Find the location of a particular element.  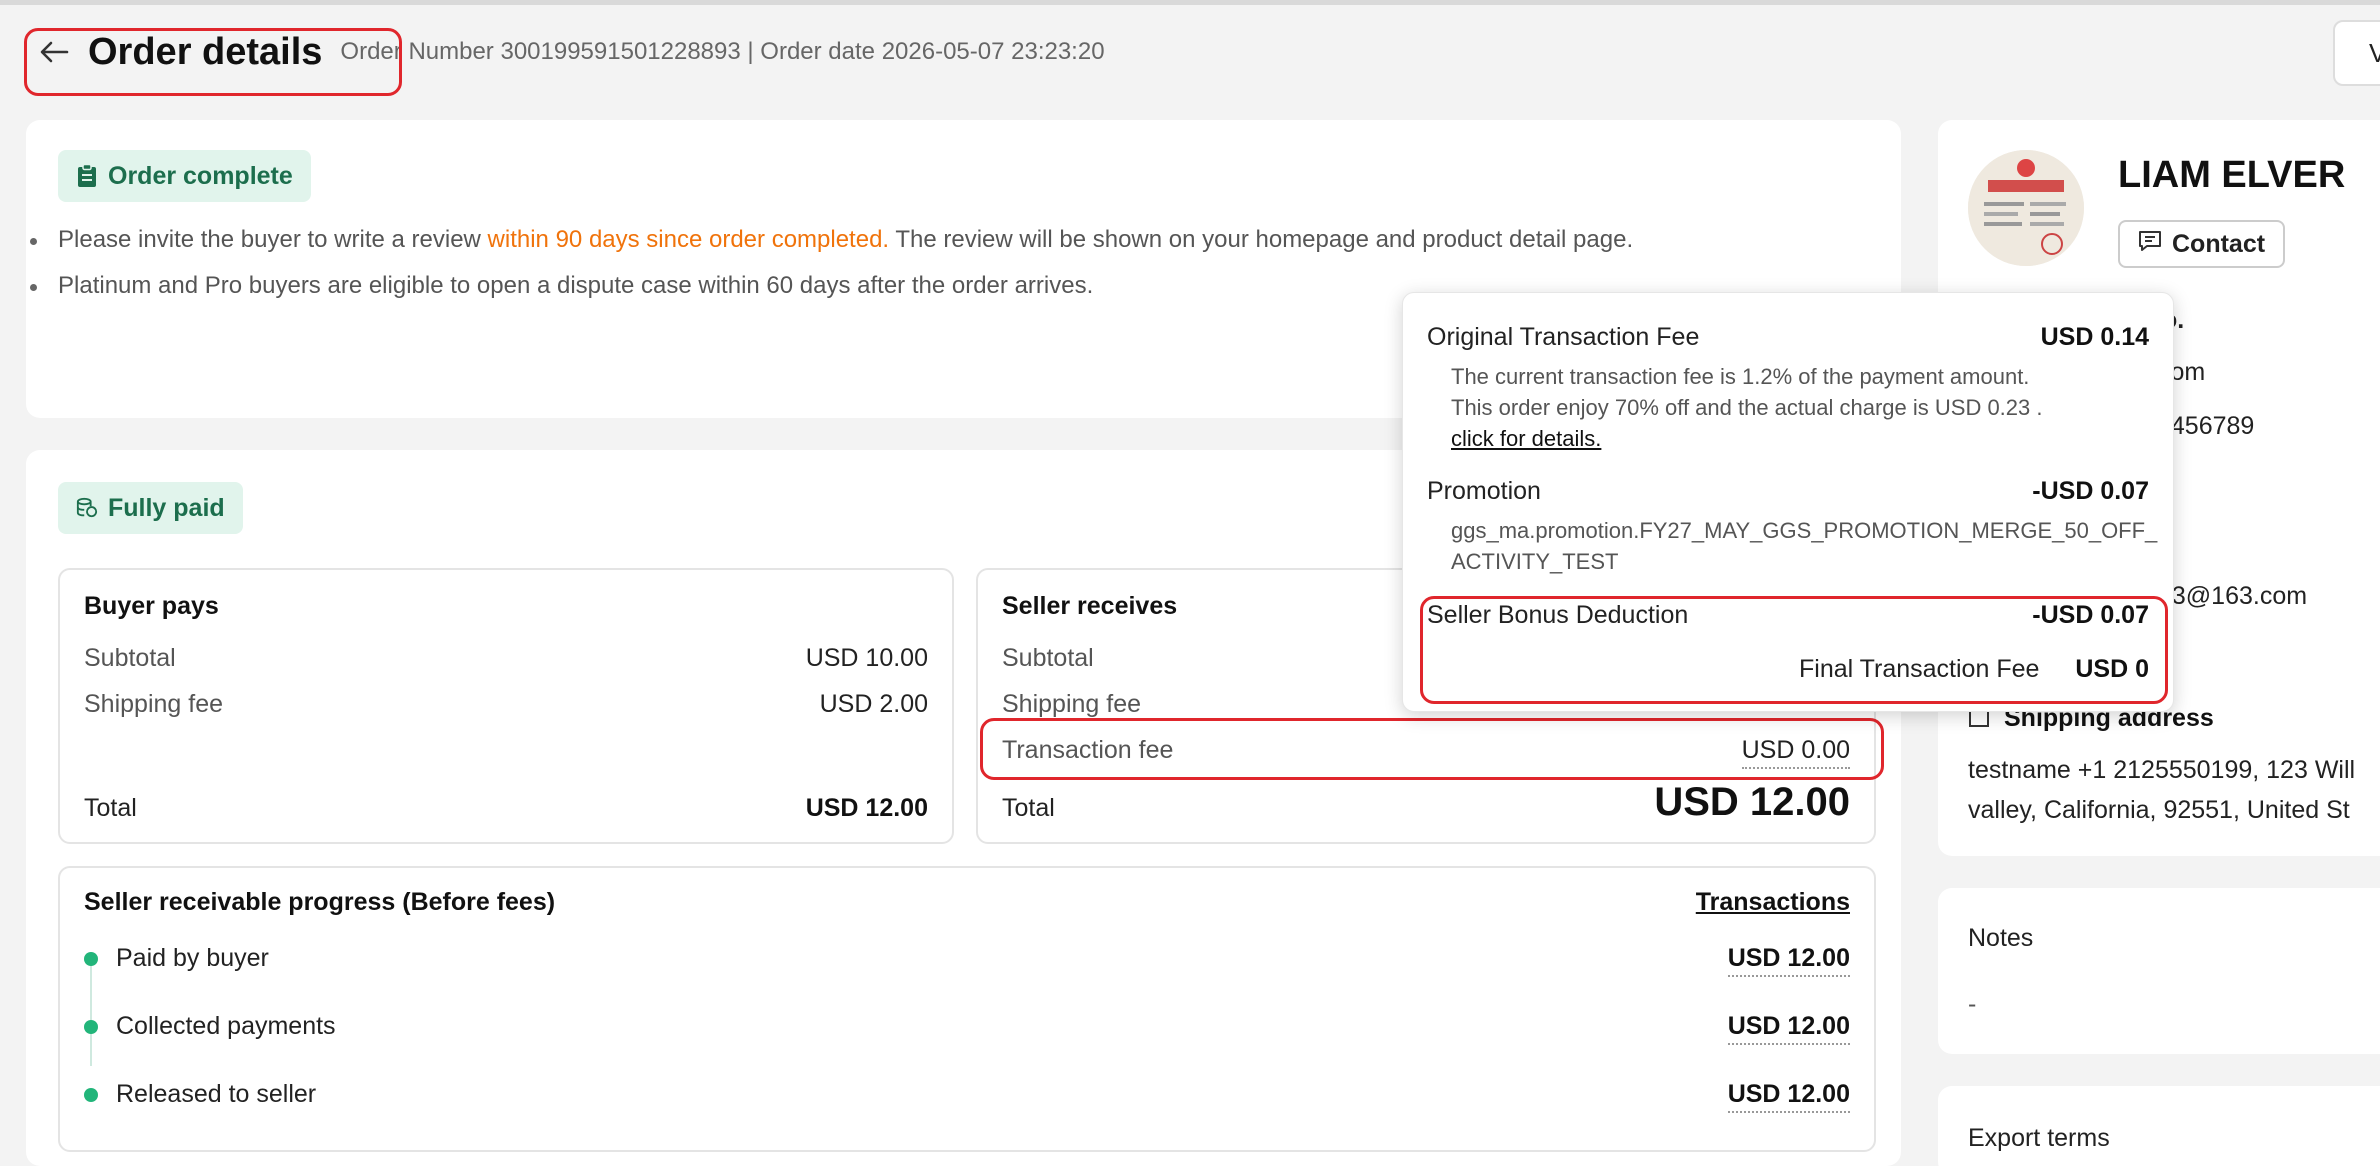

total-value: USD 12.00 is located at coordinates (866, 808).